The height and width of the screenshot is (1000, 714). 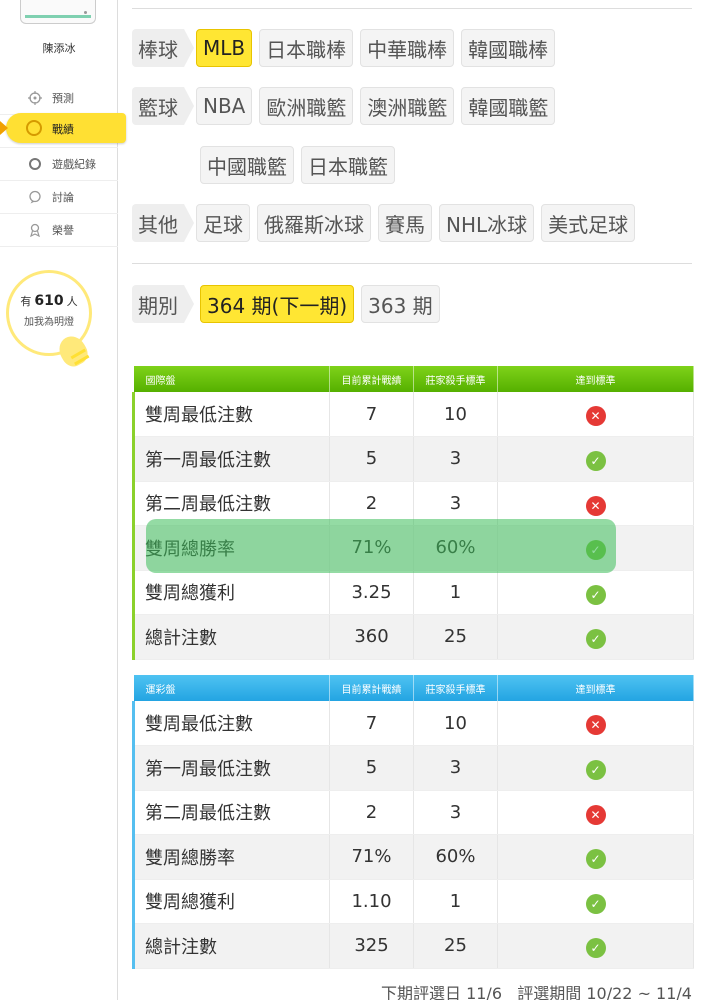 What do you see at coordinates (163, 48) in the screenshot?
I see `category-label: 棒球` at bounding box center [163, 48].